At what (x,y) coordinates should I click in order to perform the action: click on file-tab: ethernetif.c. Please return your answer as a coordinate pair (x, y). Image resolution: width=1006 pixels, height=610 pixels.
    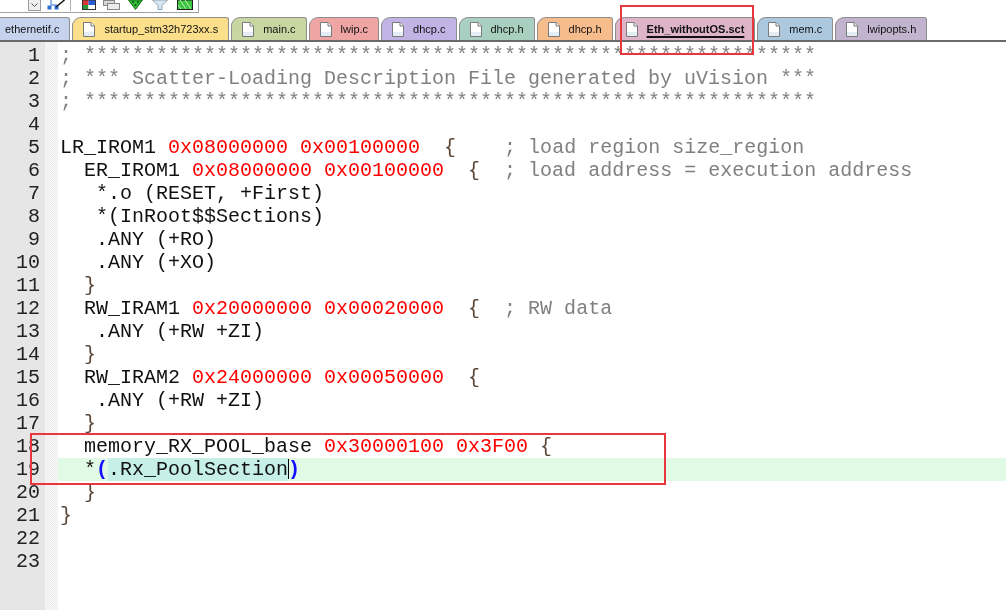
    Looking at the image, I should click on (35, 28).